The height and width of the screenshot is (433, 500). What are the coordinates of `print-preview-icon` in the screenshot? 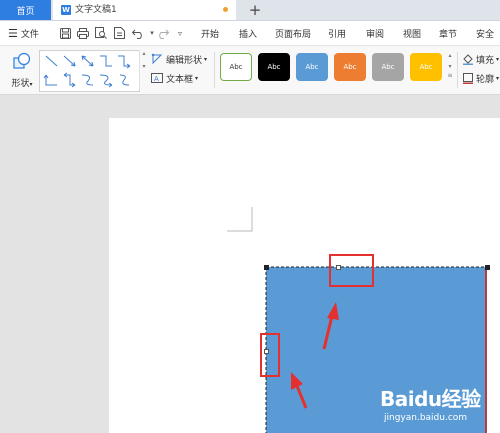 It's located at (101, 33).